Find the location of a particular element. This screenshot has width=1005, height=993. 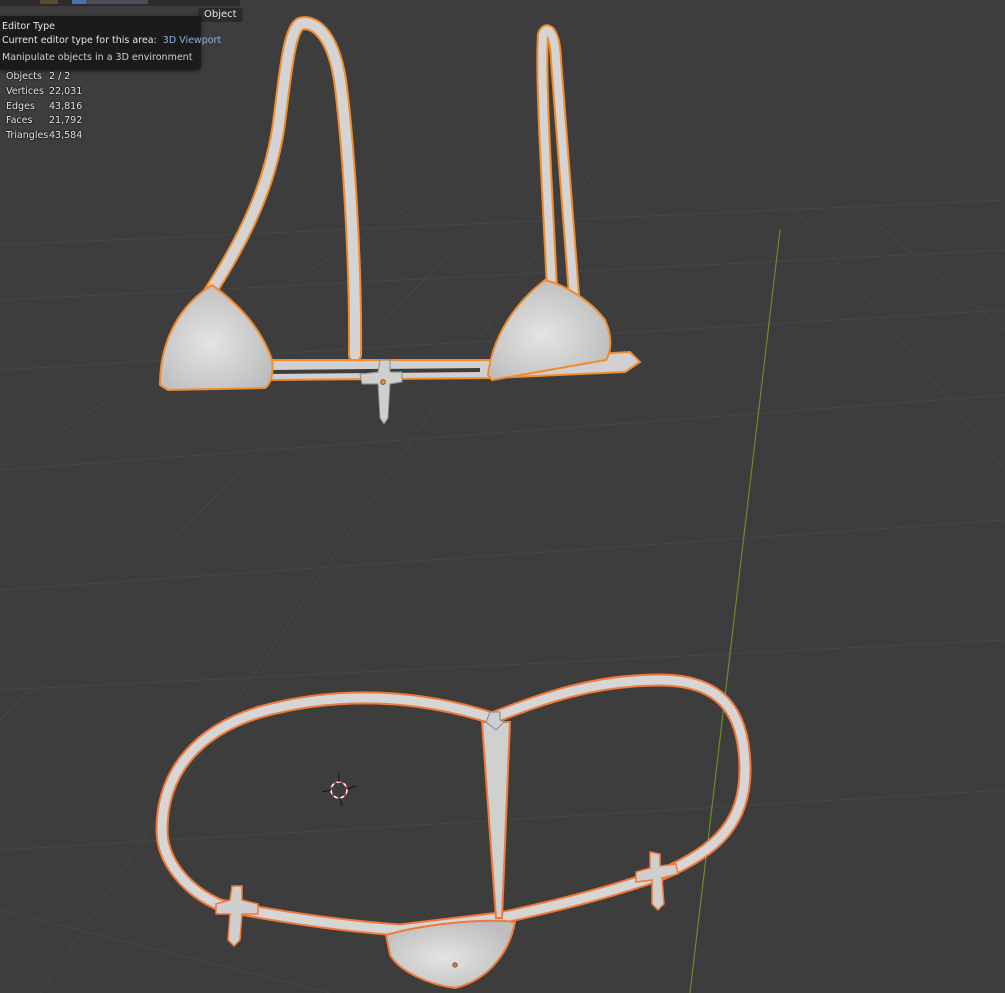

stats-label: Triangles is located at coordinates (27, 136).